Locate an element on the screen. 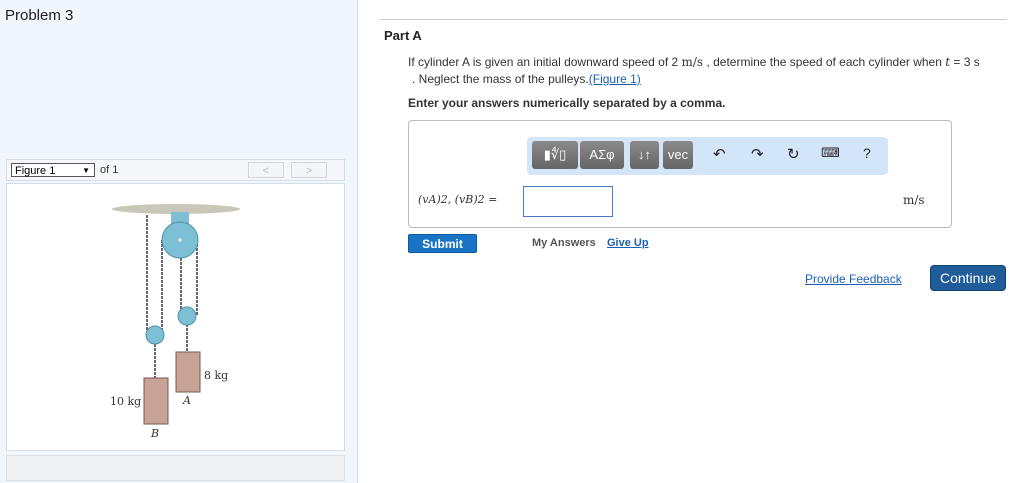  submit-button: Submit is located at coordinates (442, 243).